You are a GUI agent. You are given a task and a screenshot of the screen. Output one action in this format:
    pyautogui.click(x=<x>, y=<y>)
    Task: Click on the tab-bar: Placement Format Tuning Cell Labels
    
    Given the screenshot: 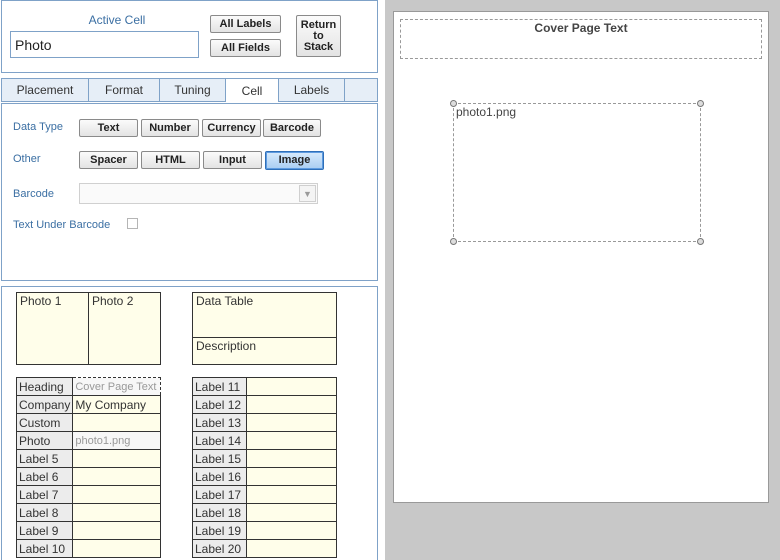 What is the action you would take?
    pyautogui.click(x=189, y=90)
    